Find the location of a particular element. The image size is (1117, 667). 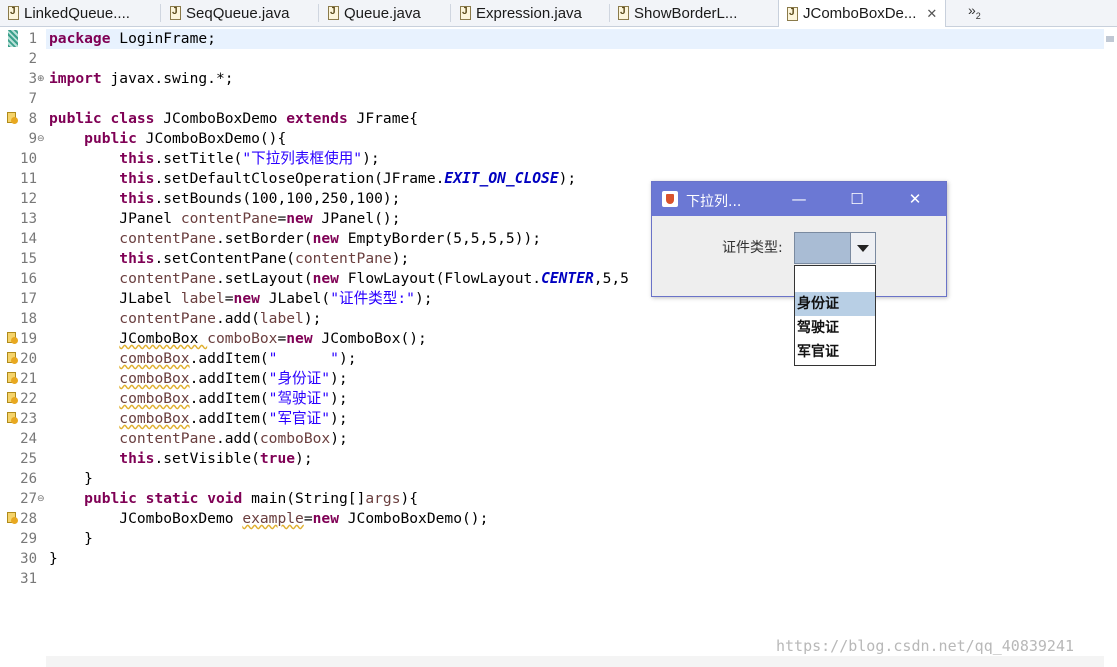

code-text: JComboBoxDemo(){ is located at coordinates (211, 138).